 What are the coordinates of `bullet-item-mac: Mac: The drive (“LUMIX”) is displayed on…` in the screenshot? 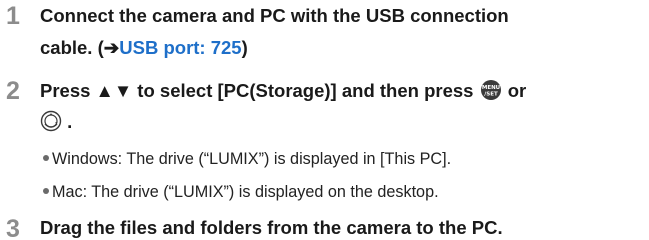 It's located at (241, 192).